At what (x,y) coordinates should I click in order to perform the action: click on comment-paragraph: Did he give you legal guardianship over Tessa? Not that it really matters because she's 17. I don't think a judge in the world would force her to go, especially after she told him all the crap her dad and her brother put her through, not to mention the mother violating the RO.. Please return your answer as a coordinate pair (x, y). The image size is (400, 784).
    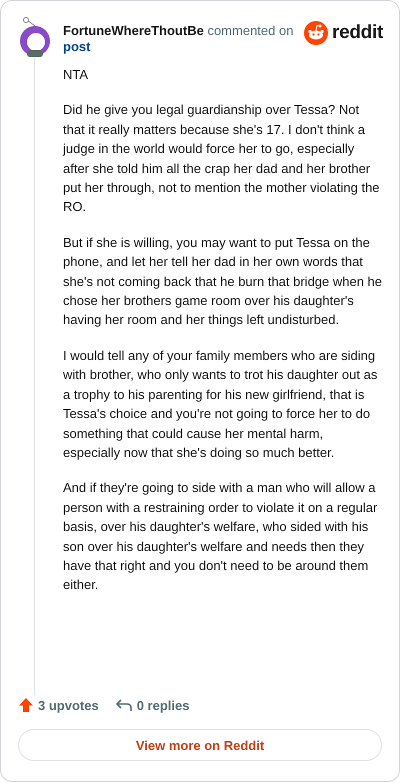
    Looking at the image, I should click on (222, 158).